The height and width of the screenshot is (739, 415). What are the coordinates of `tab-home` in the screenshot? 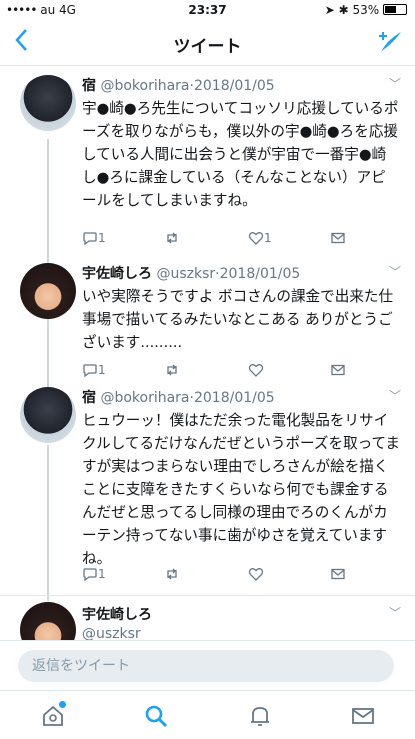 It's located at (53, 715).